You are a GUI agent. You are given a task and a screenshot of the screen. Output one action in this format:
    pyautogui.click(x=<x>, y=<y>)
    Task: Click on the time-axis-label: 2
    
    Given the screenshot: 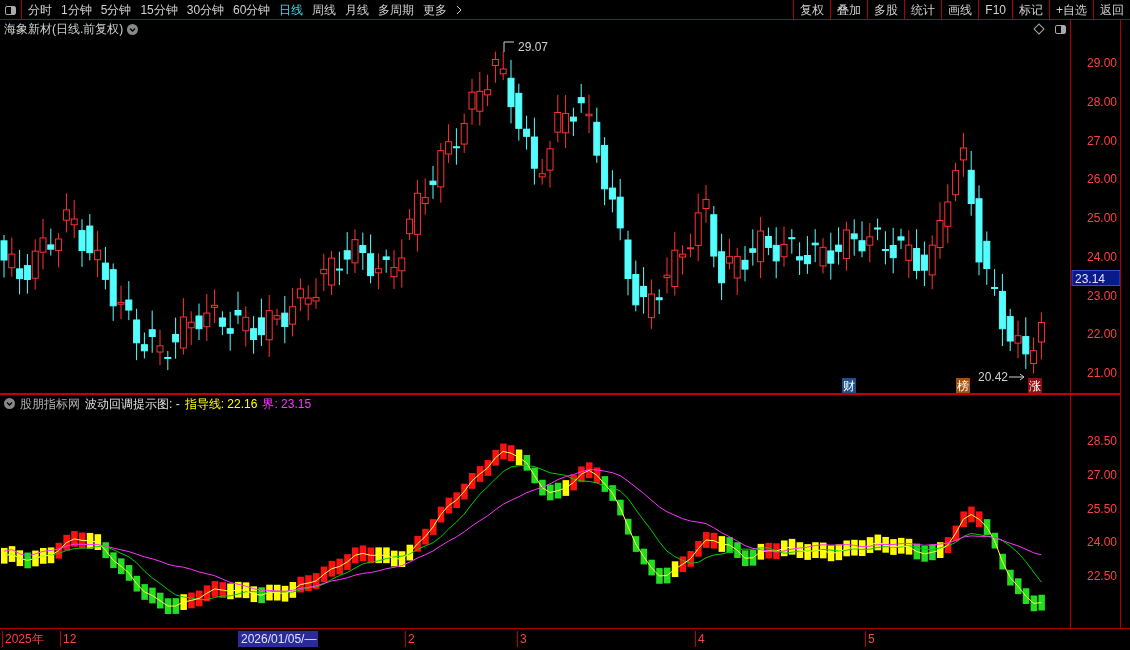 What is the action you would take?
    pyautogui.click(x=410, y=639)
    